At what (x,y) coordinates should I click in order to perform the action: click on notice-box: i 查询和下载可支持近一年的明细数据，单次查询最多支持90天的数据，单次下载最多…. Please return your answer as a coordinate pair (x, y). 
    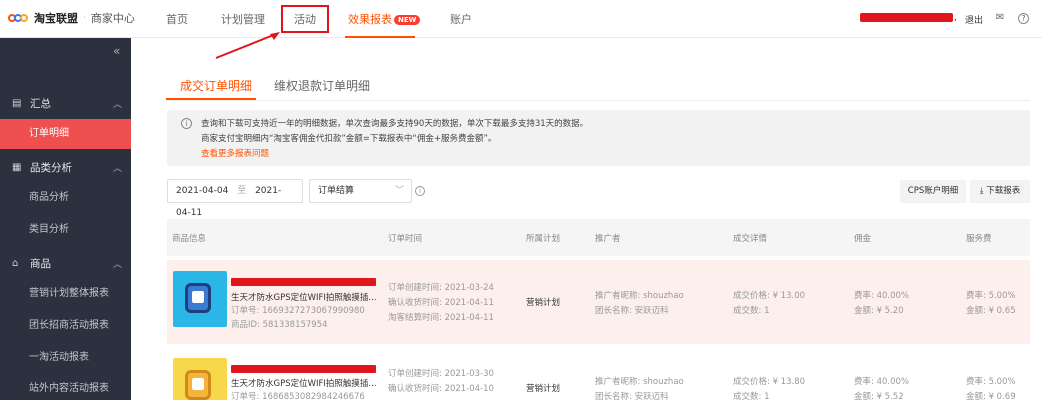
    Looking at the image, I should click on (598, 138).